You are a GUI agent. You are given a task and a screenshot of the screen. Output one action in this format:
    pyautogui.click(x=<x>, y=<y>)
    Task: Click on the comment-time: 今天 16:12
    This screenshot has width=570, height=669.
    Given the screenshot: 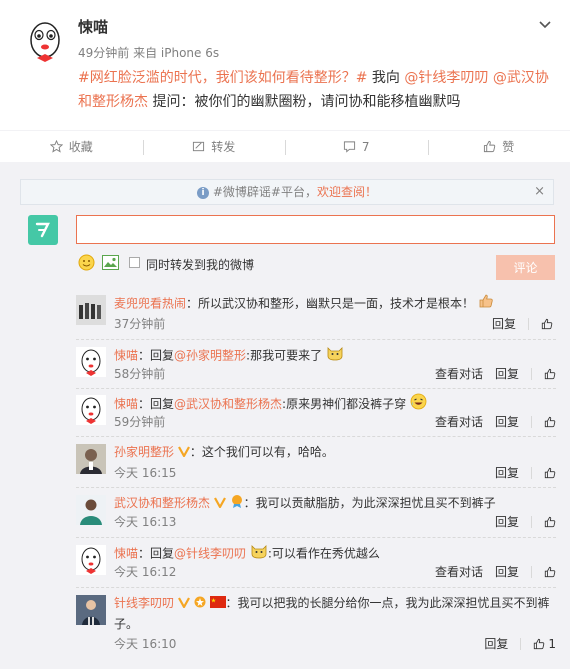 What is the action you would take?
    pyautogui.click(x=145, y=572)
    